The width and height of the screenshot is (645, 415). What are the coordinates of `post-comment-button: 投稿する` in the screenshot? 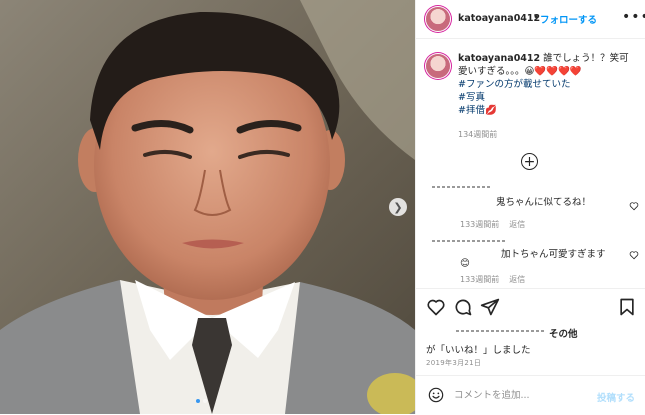 It's located at (616, 397).